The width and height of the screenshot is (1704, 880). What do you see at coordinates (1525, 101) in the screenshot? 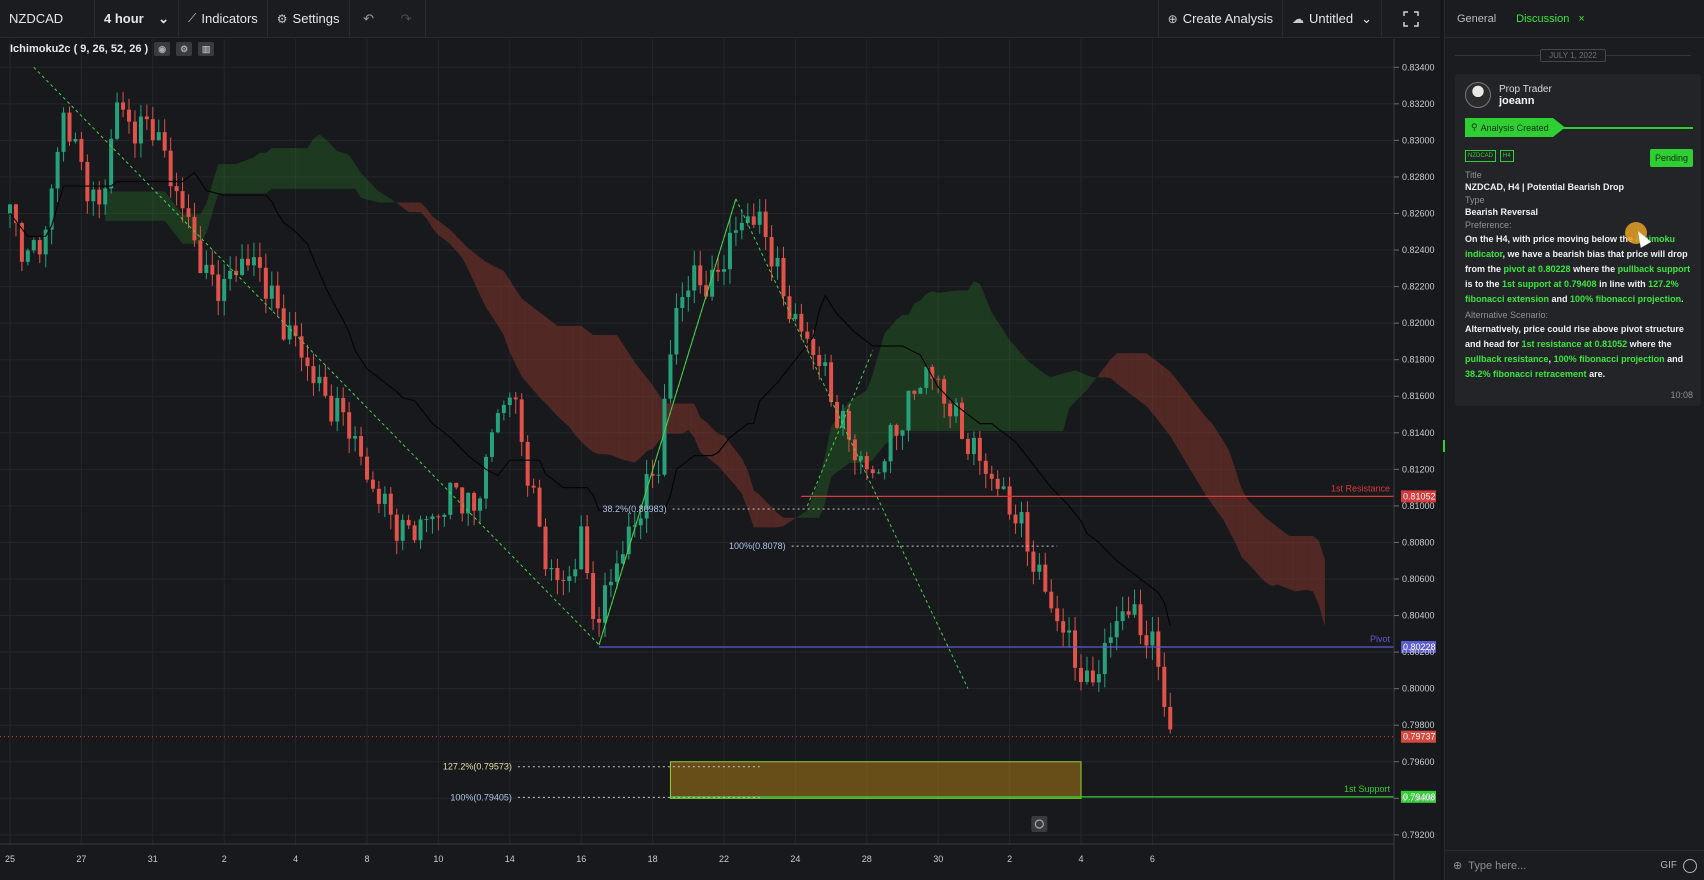
I see `author-username: joeann` at bounding box center [1525, 101].